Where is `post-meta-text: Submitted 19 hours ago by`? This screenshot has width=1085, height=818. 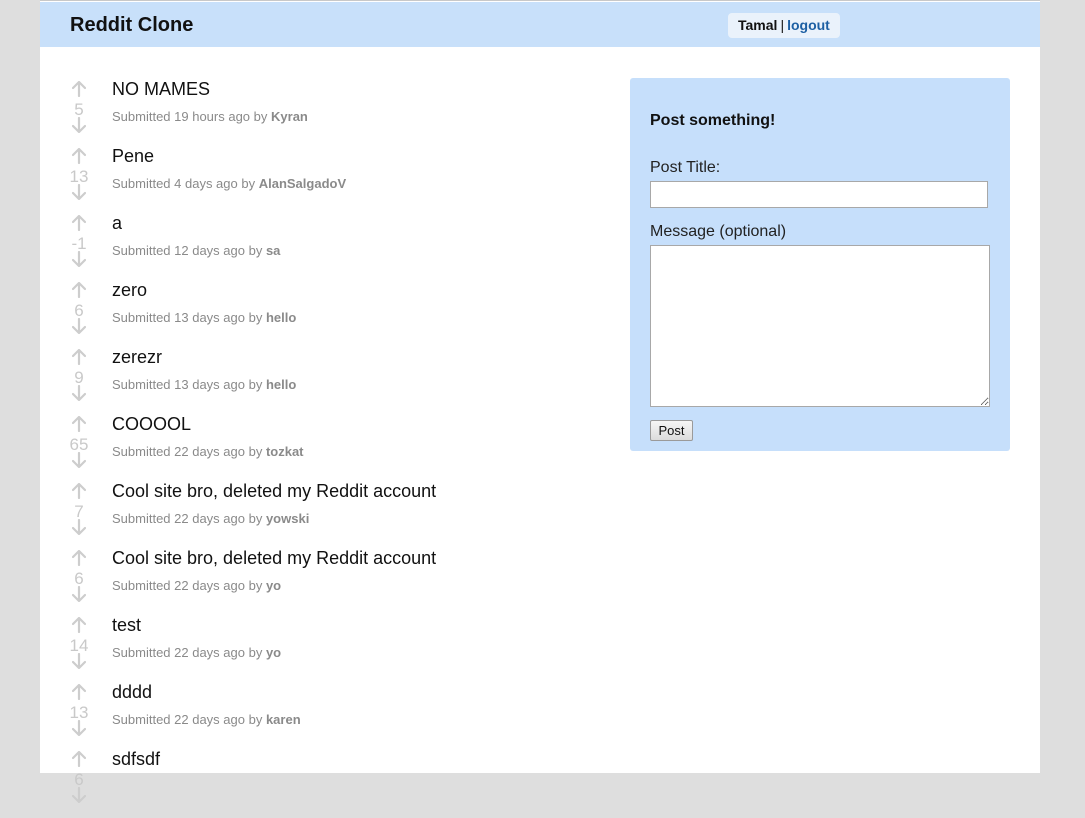
post-meta-text: Submitted 19 hours ago by is located at coordinates (190, 116).